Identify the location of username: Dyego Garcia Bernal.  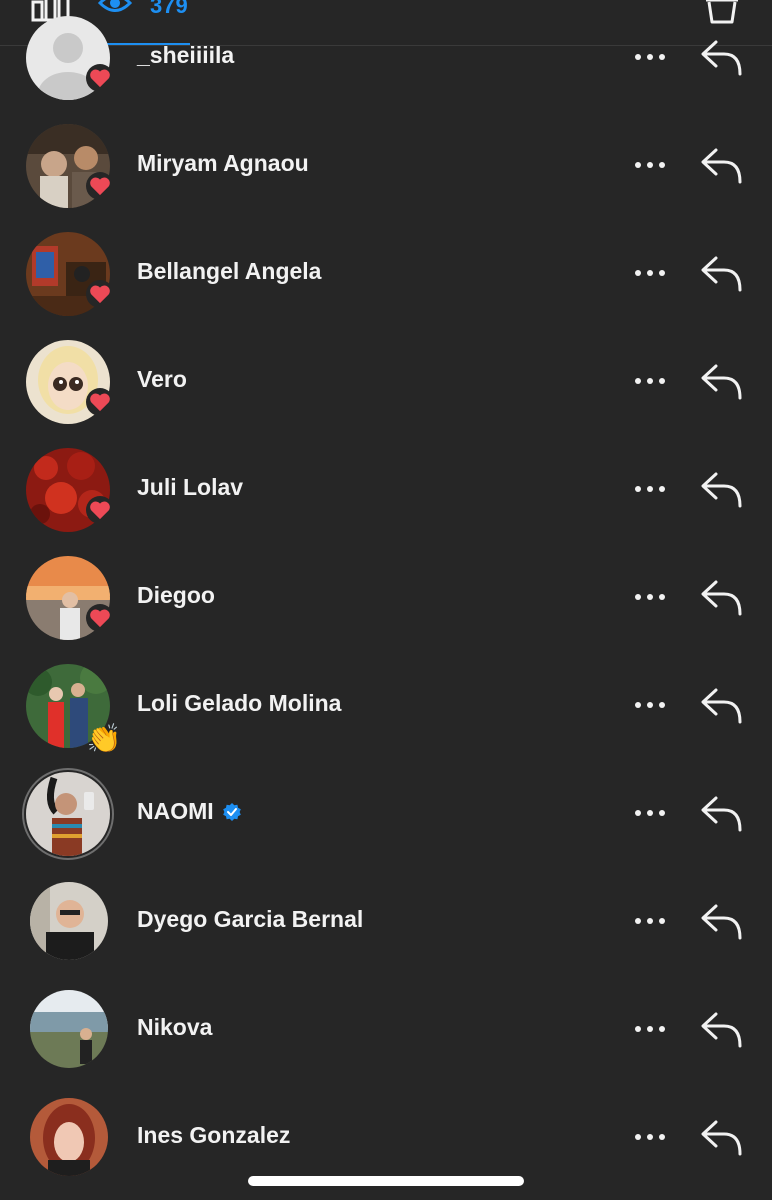
(250, 919).